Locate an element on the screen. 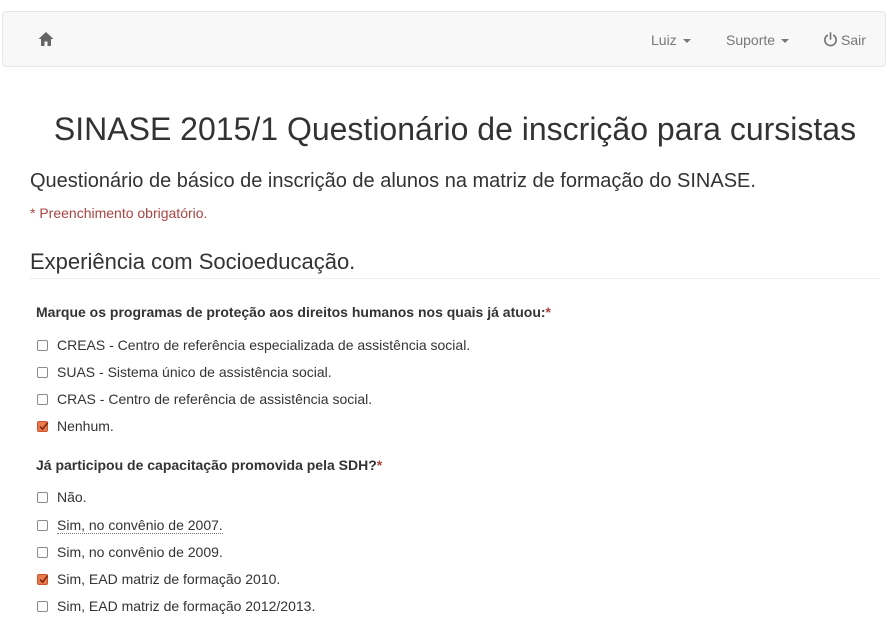 The height and width of the screenshot is (630, 888). logout-label: Sair is located at coordinates (853, 40).